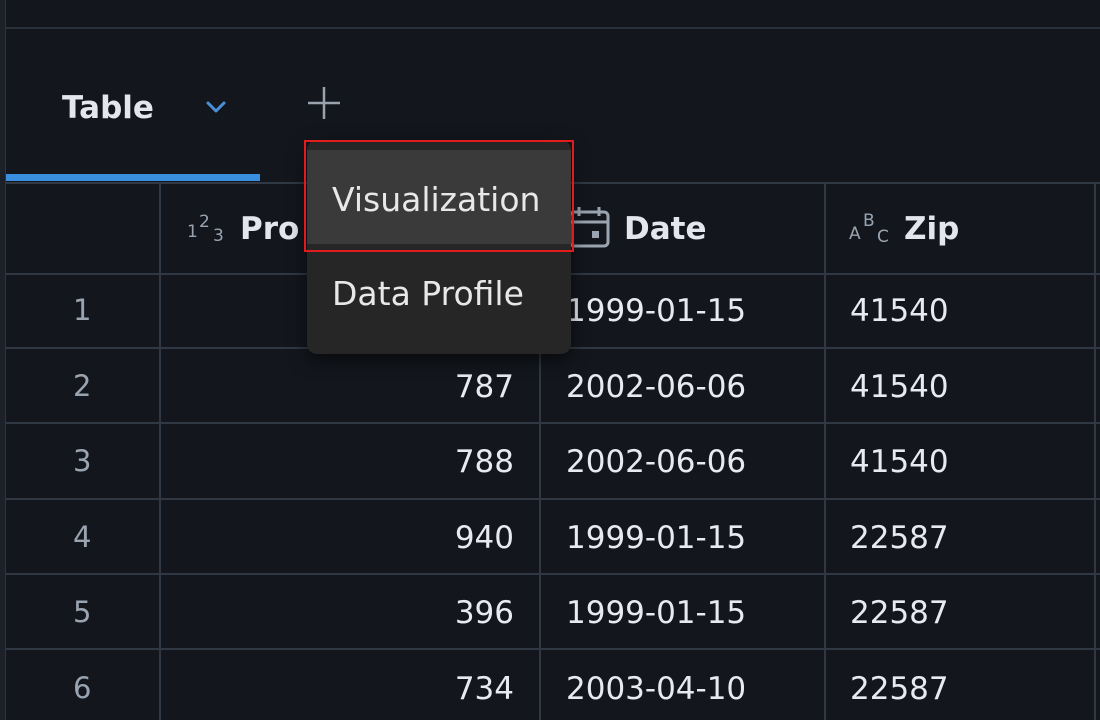  Describe the element at coordinates (855, 234) in the screenshot. I see `svg-text: A` at that location.